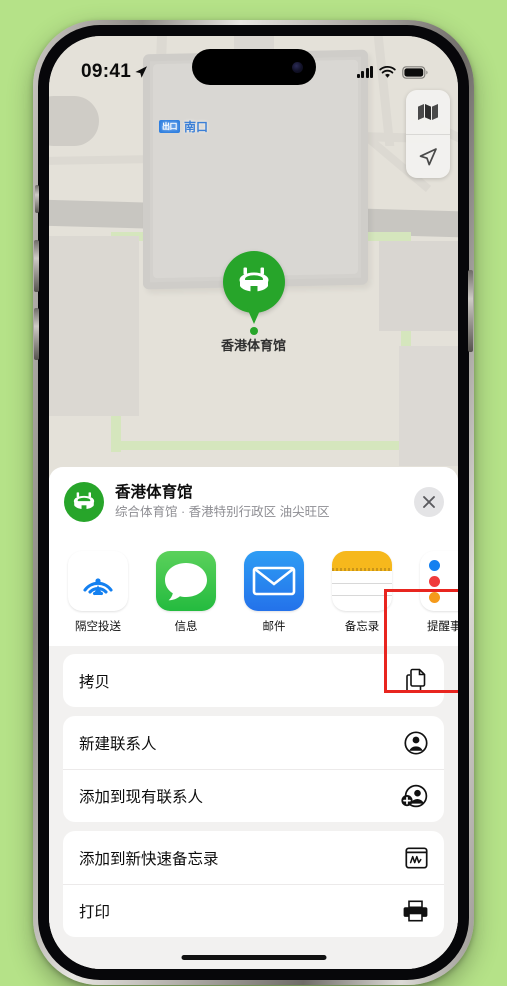  What do you see at coordinates (434, 565) in the screenshot?
I see `reminder-dot-blue` at bounding box center [434, 565].